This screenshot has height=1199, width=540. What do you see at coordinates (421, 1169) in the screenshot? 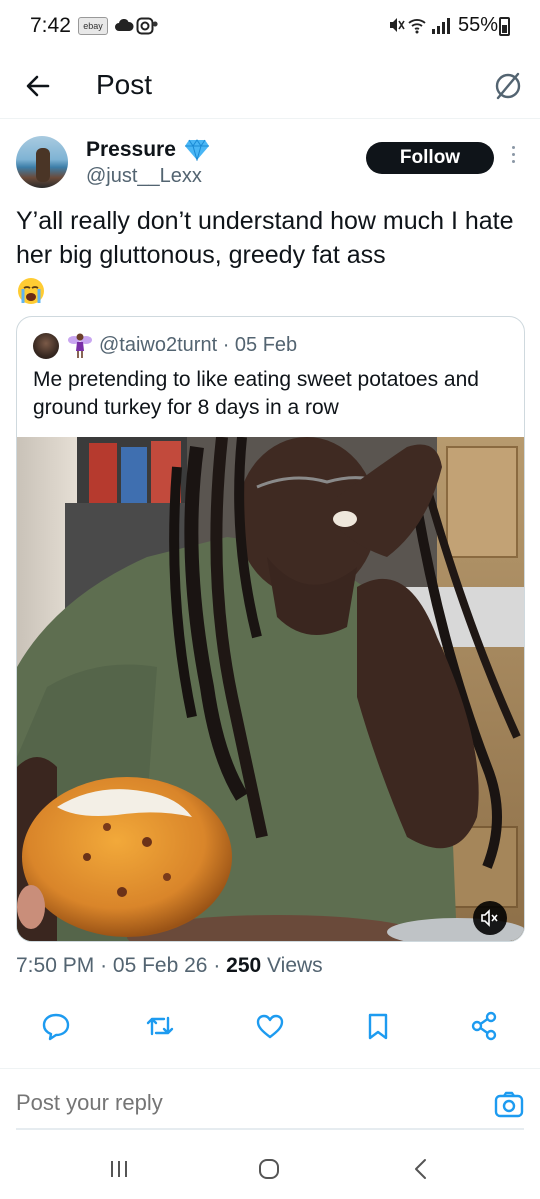
I see `system-back-icon` at bounding box center [421, 1169].